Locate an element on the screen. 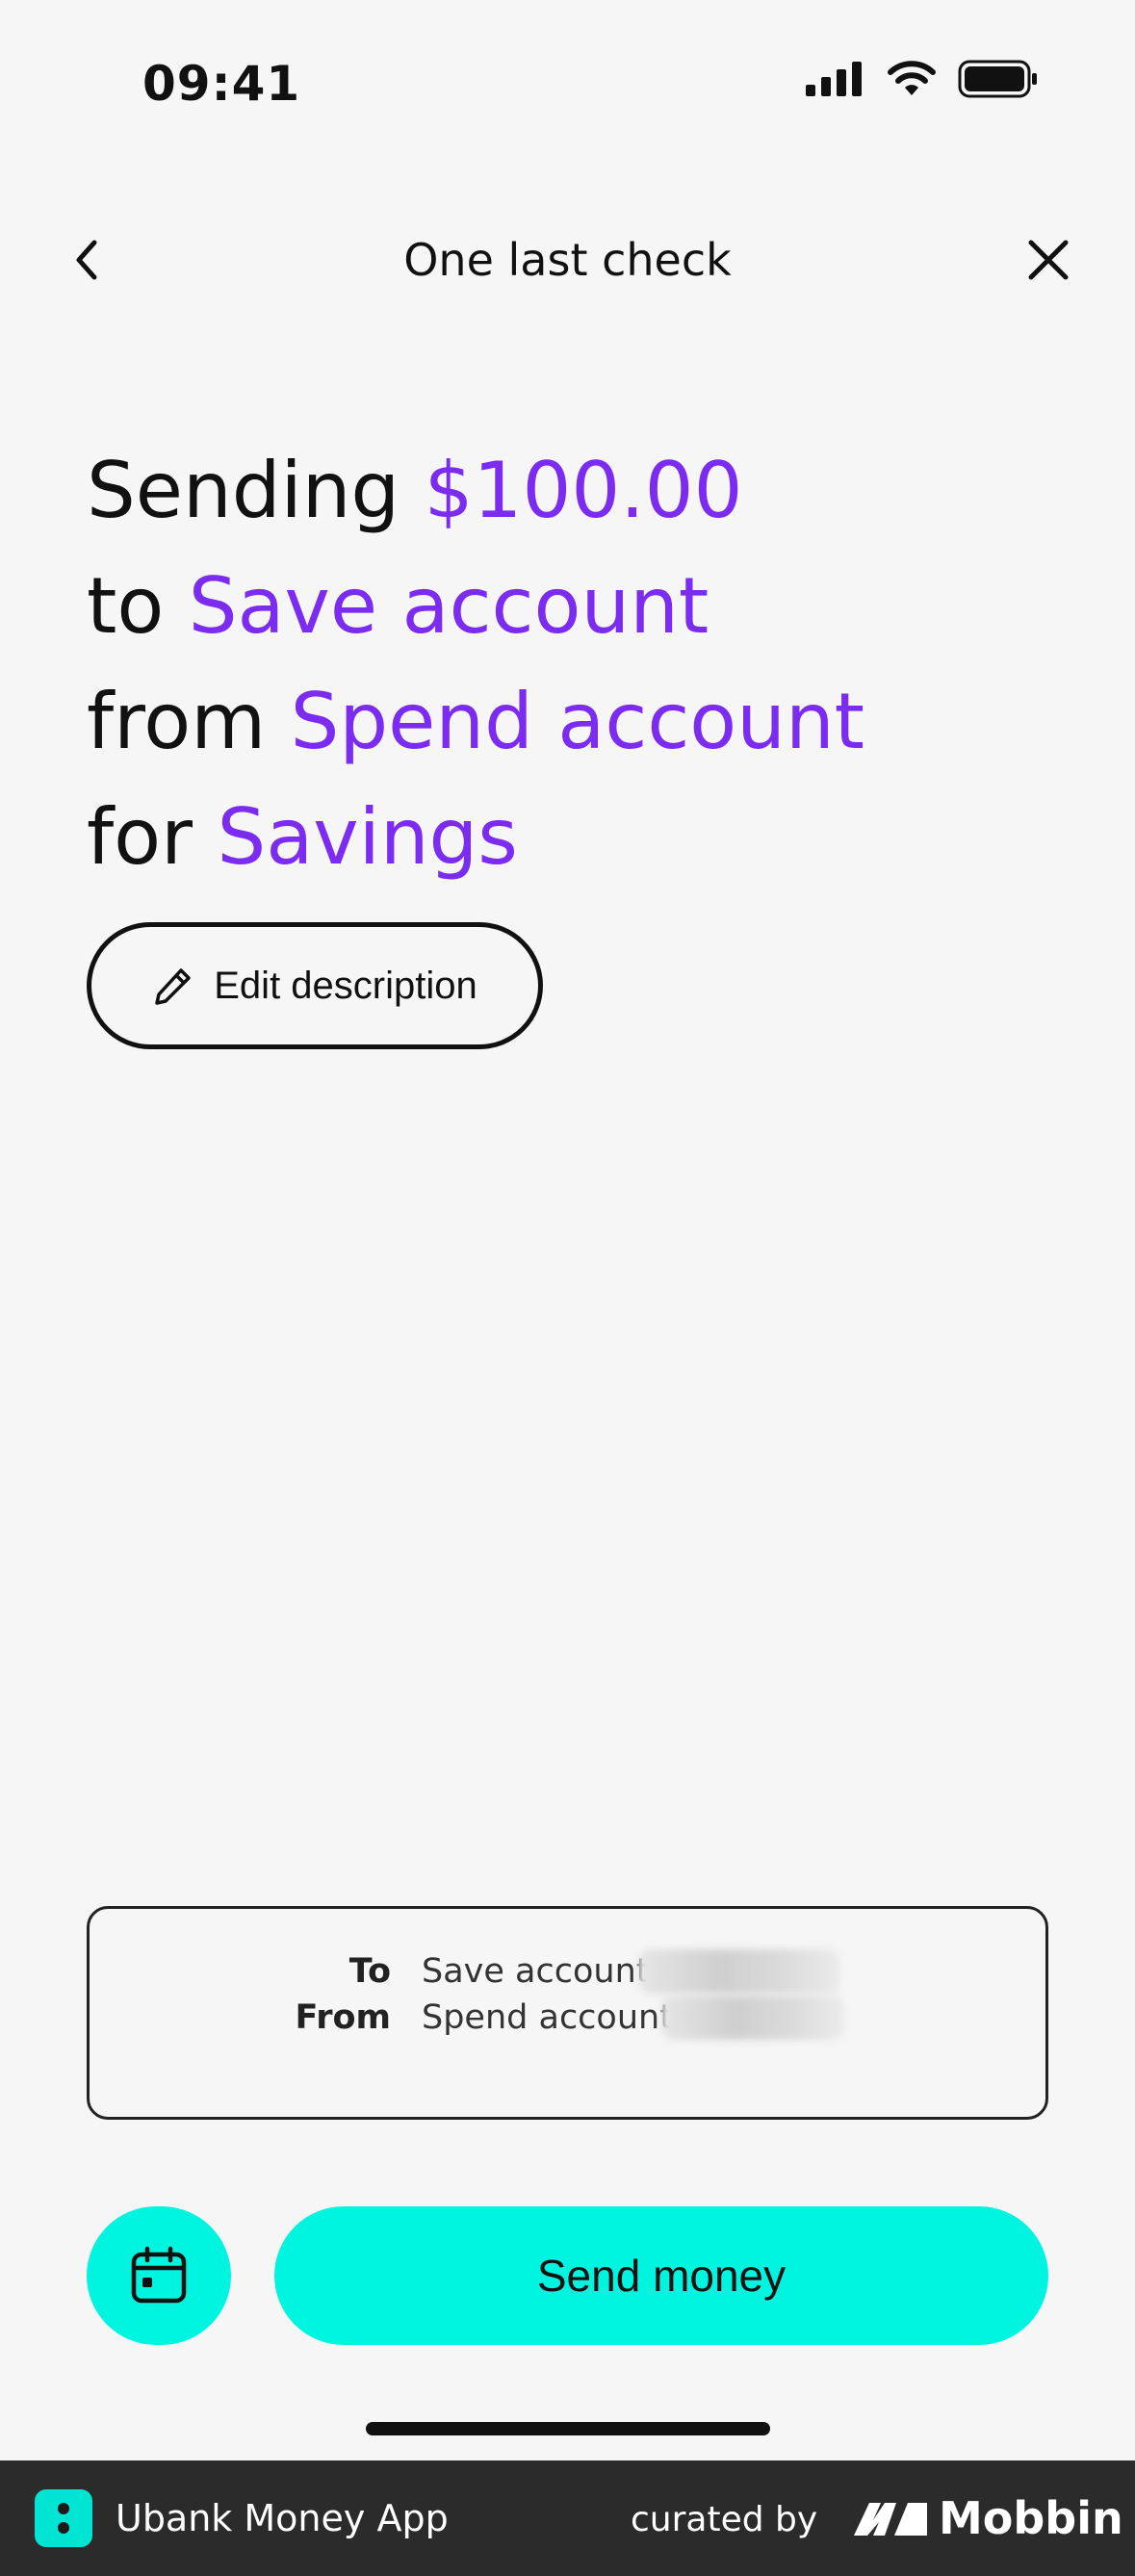 The width and height of the screenshot is (1135, 2576). status-icons is located at coordinates (922, 79).